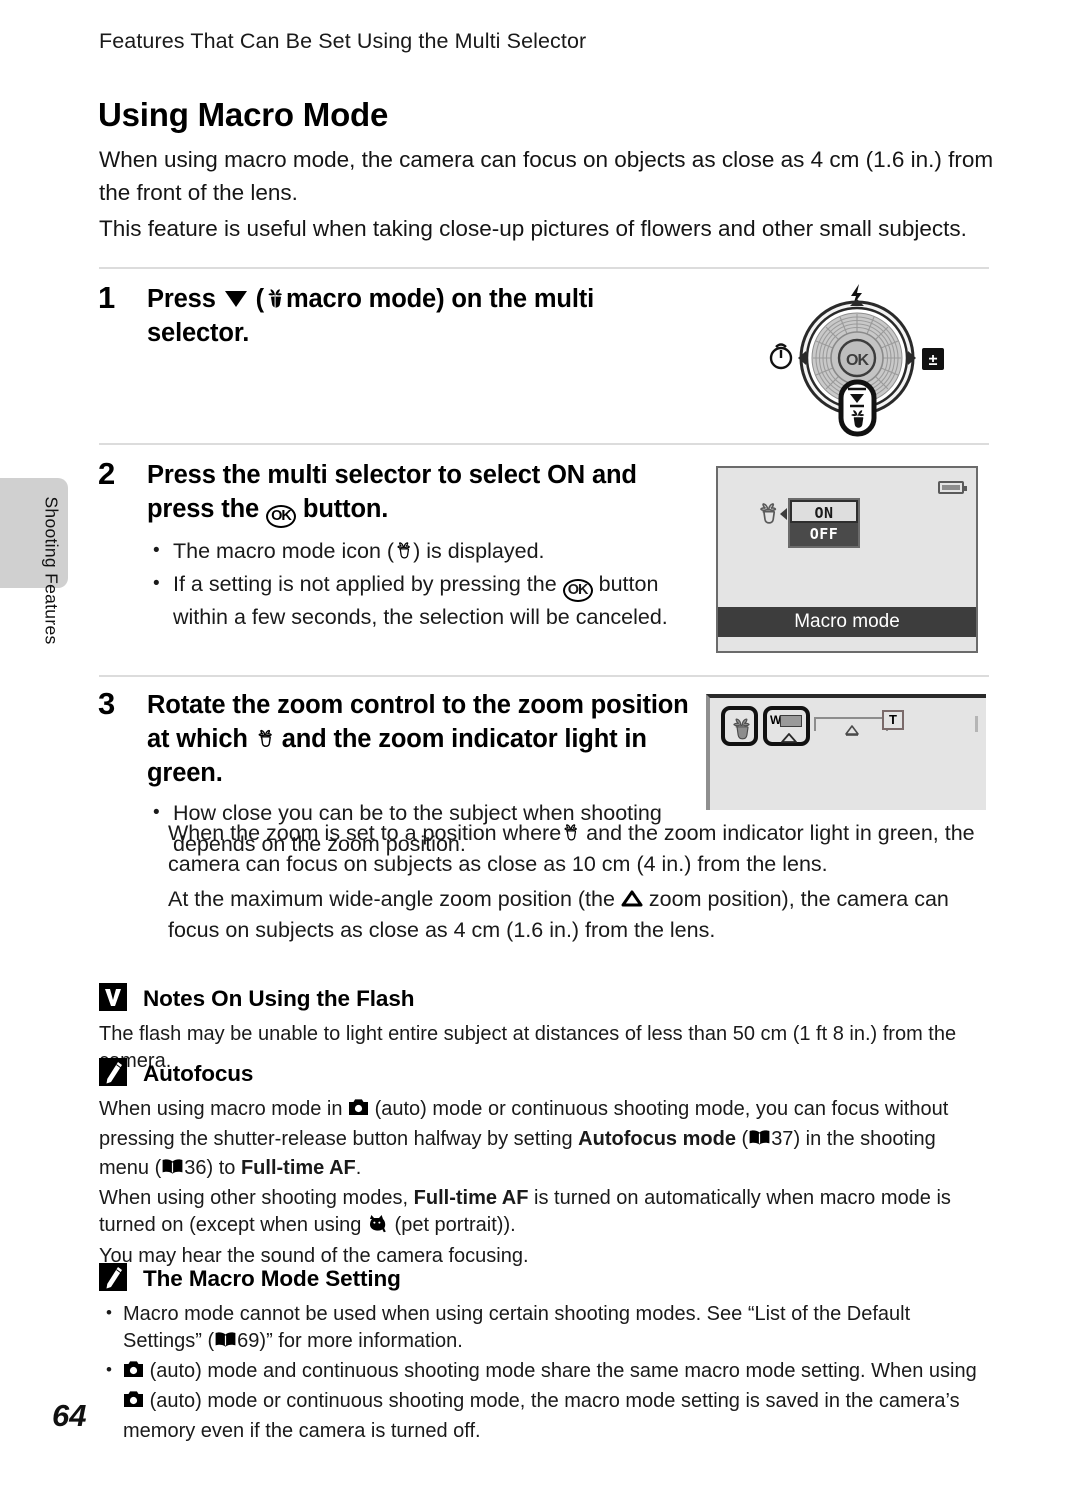  Describe the element at coordinates (952, 487) in the screenshot. I see `battery-icon` at that location.